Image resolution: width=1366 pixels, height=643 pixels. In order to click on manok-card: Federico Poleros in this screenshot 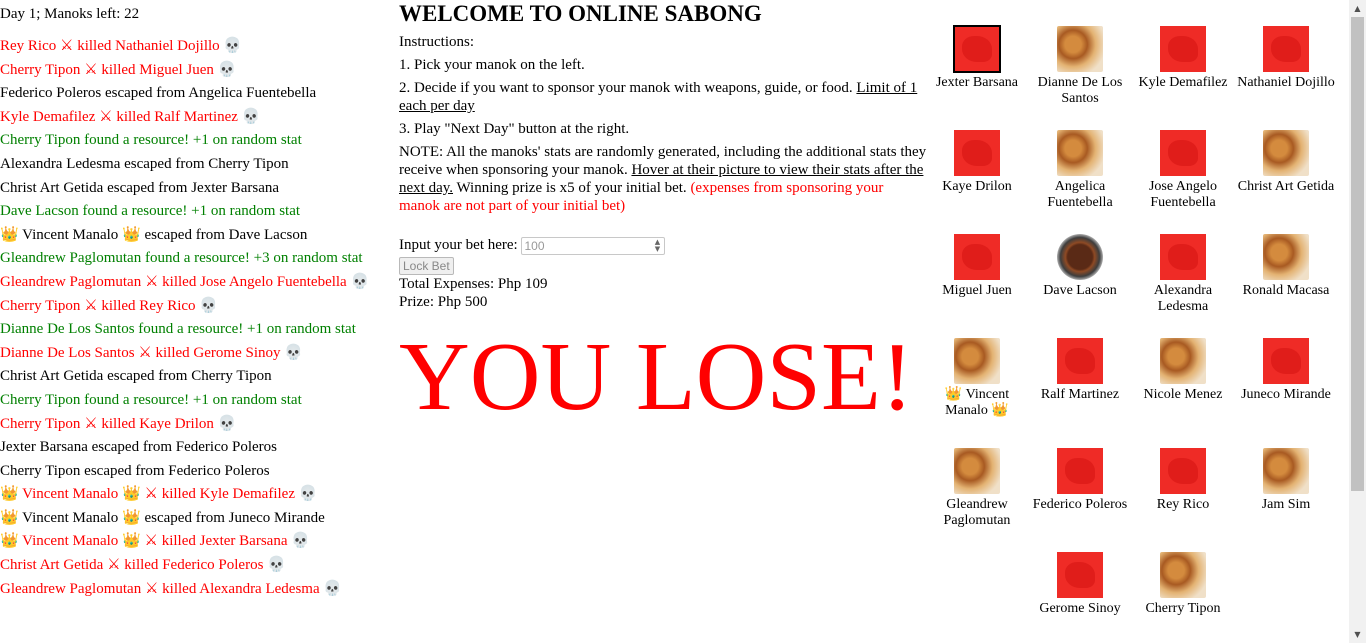, I will do `click(1080, 480)`.